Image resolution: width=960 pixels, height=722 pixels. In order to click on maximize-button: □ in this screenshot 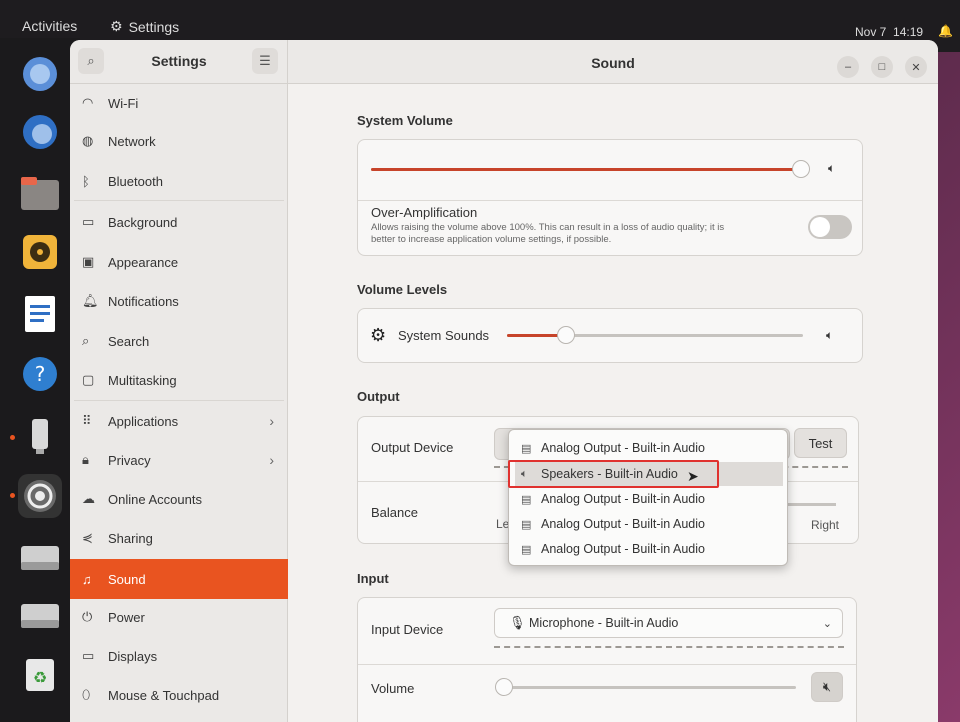, I will do `click(882, 67)`.